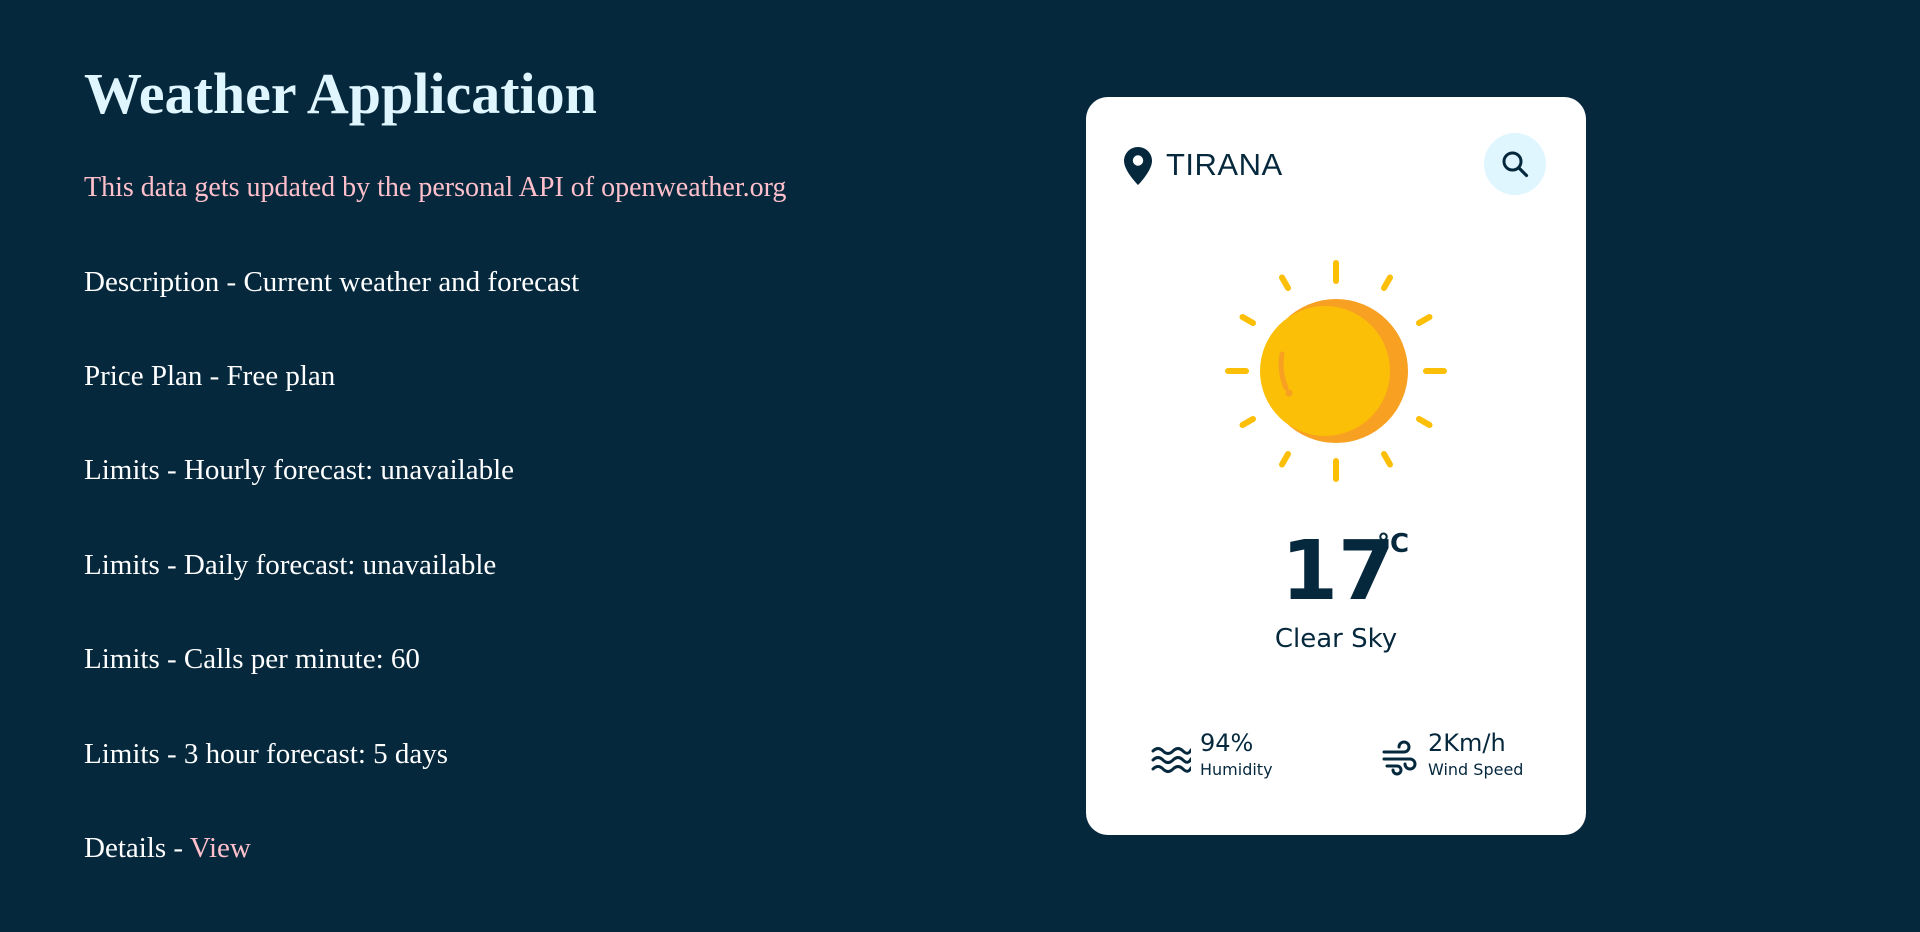  I want to click on wind-speed-label: Wind Speed, so click(1476, 769).